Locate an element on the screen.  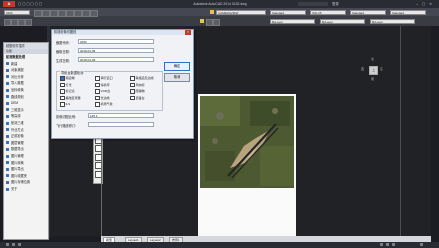
palette-item: 图片存储位置 is located at coordinates (26, 182).